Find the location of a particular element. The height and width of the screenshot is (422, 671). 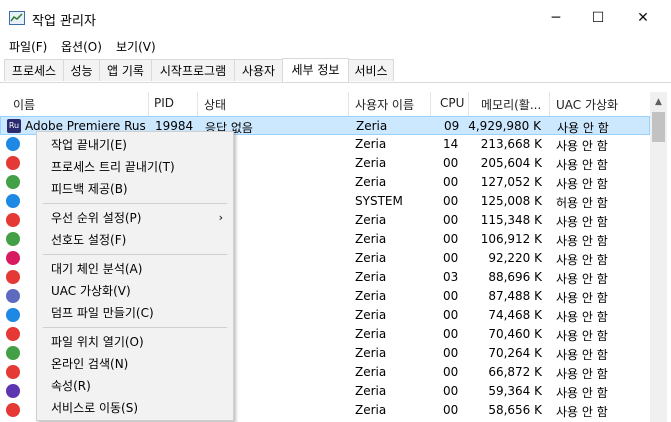

menu-view: 보기(V) is located at coordinates (136, 46).